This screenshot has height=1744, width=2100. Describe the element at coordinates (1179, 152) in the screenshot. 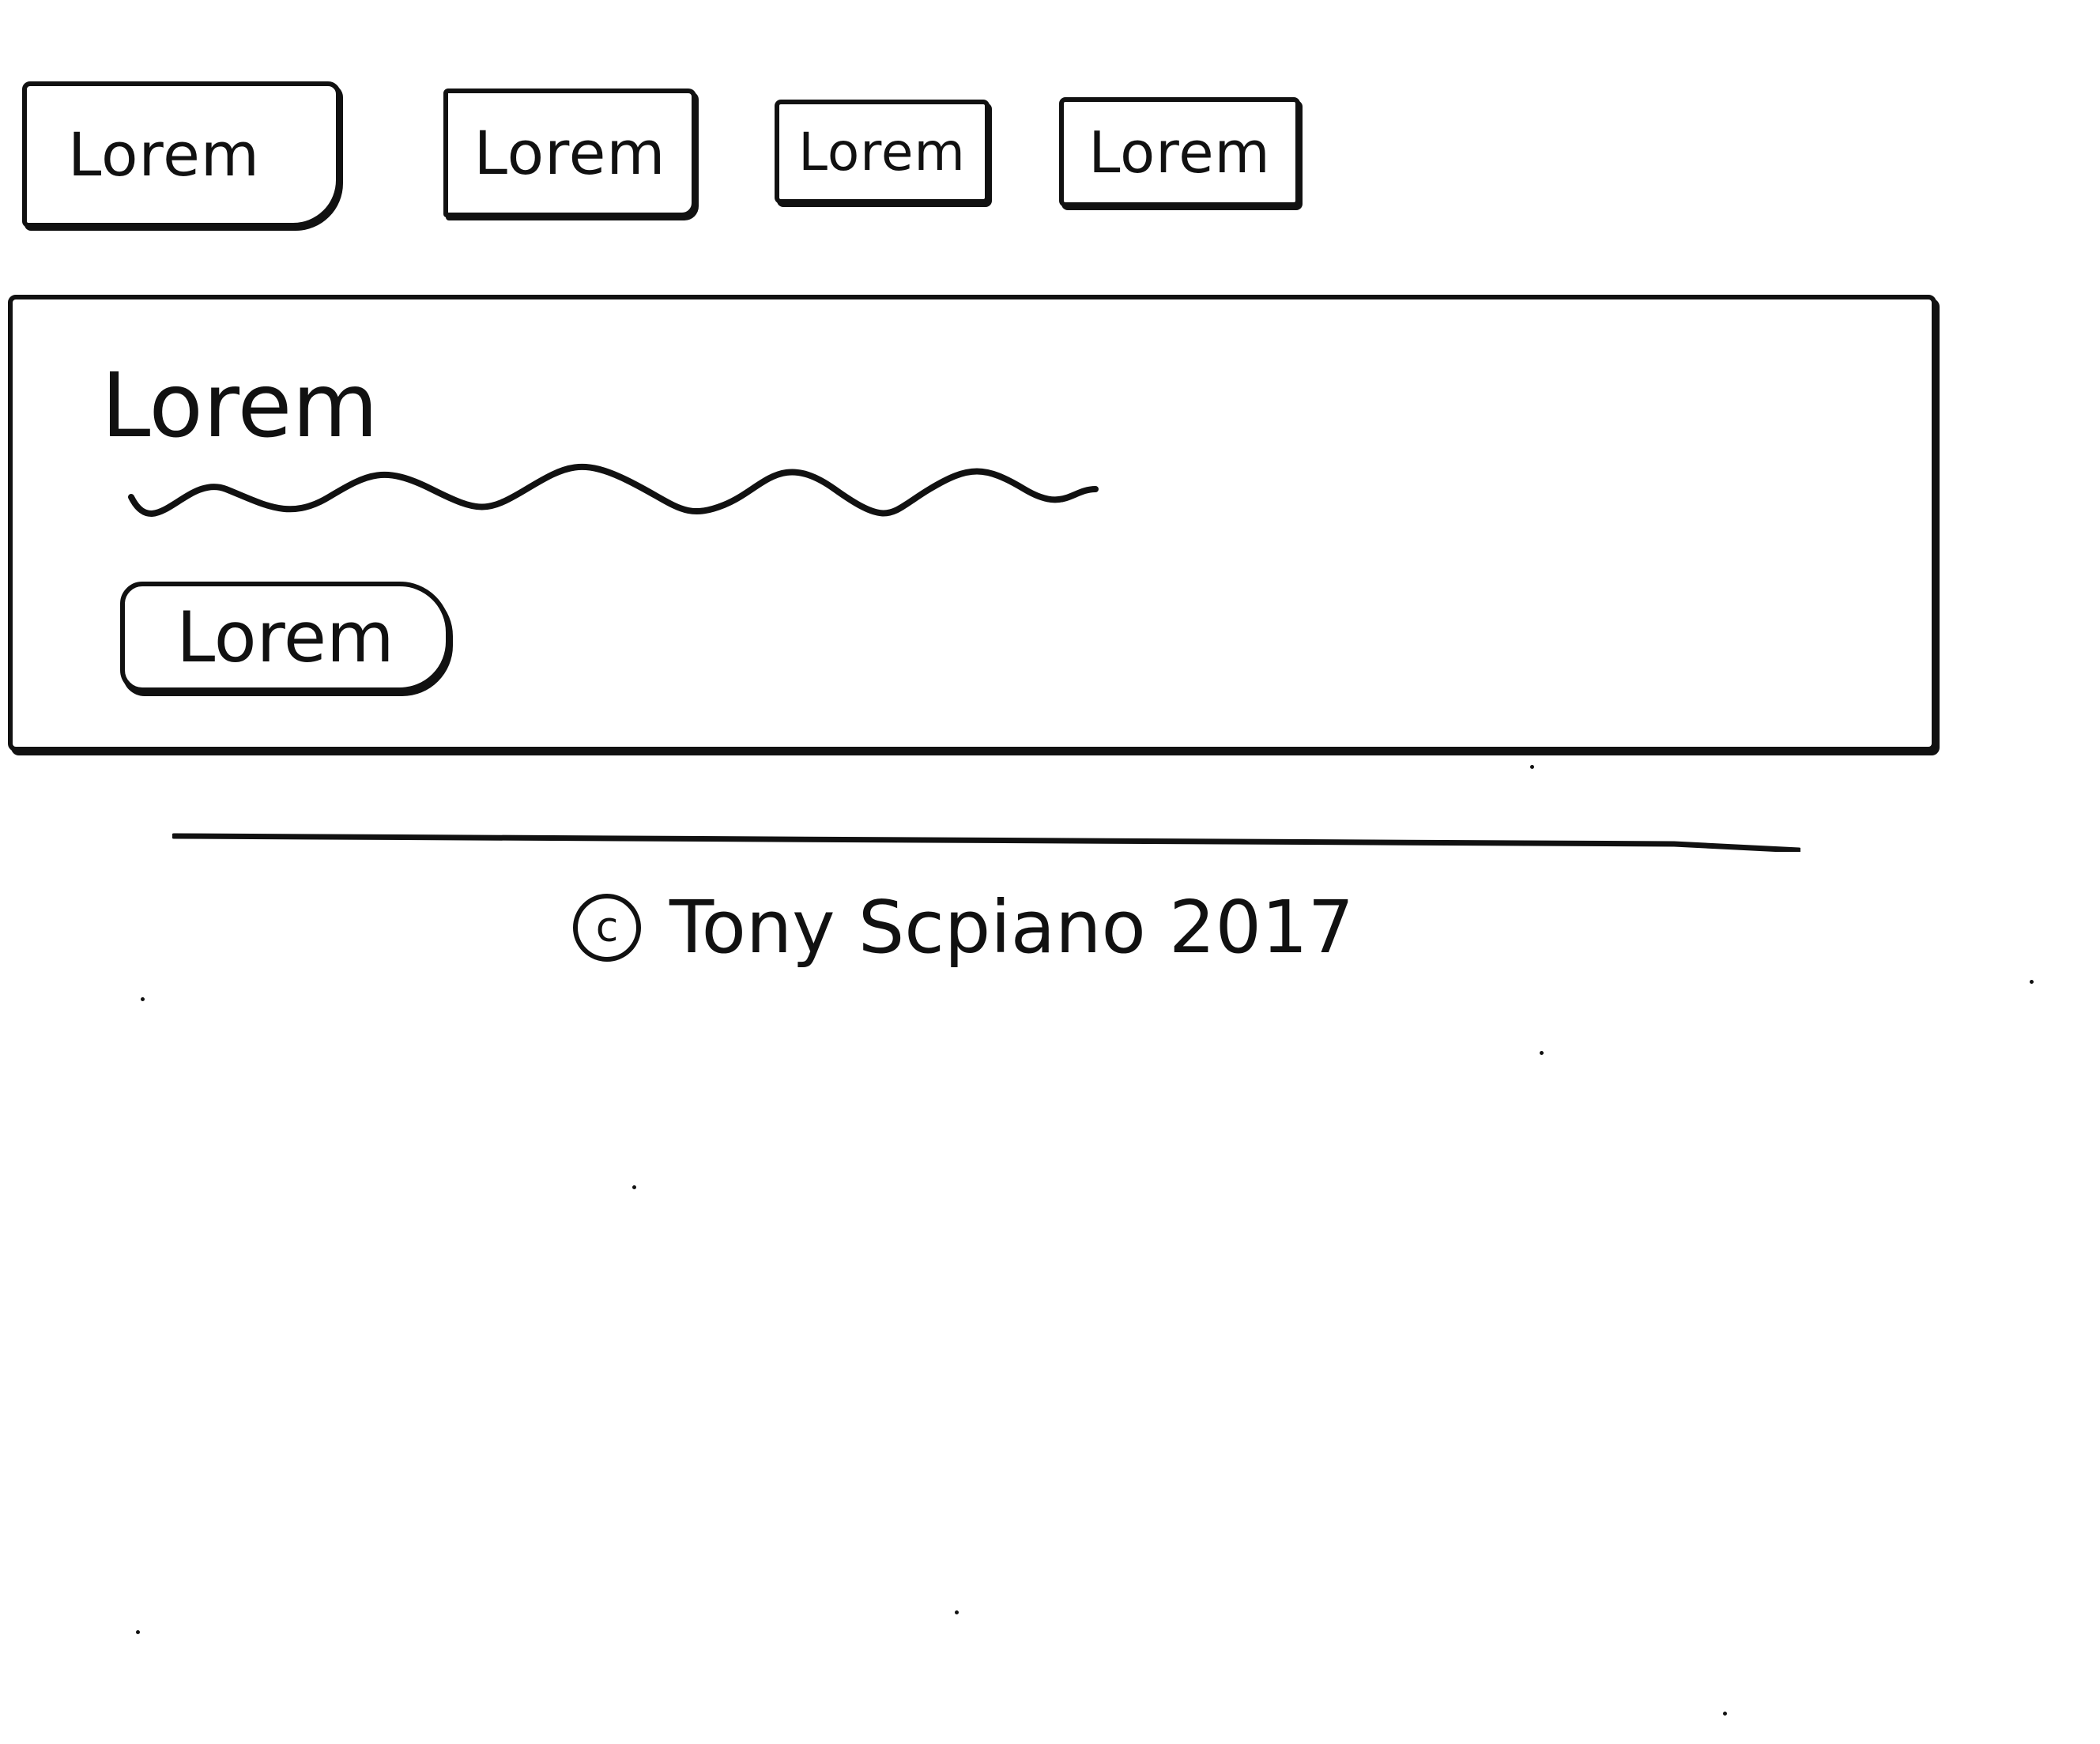

I see `nav-button-4: Lorem` at that location.